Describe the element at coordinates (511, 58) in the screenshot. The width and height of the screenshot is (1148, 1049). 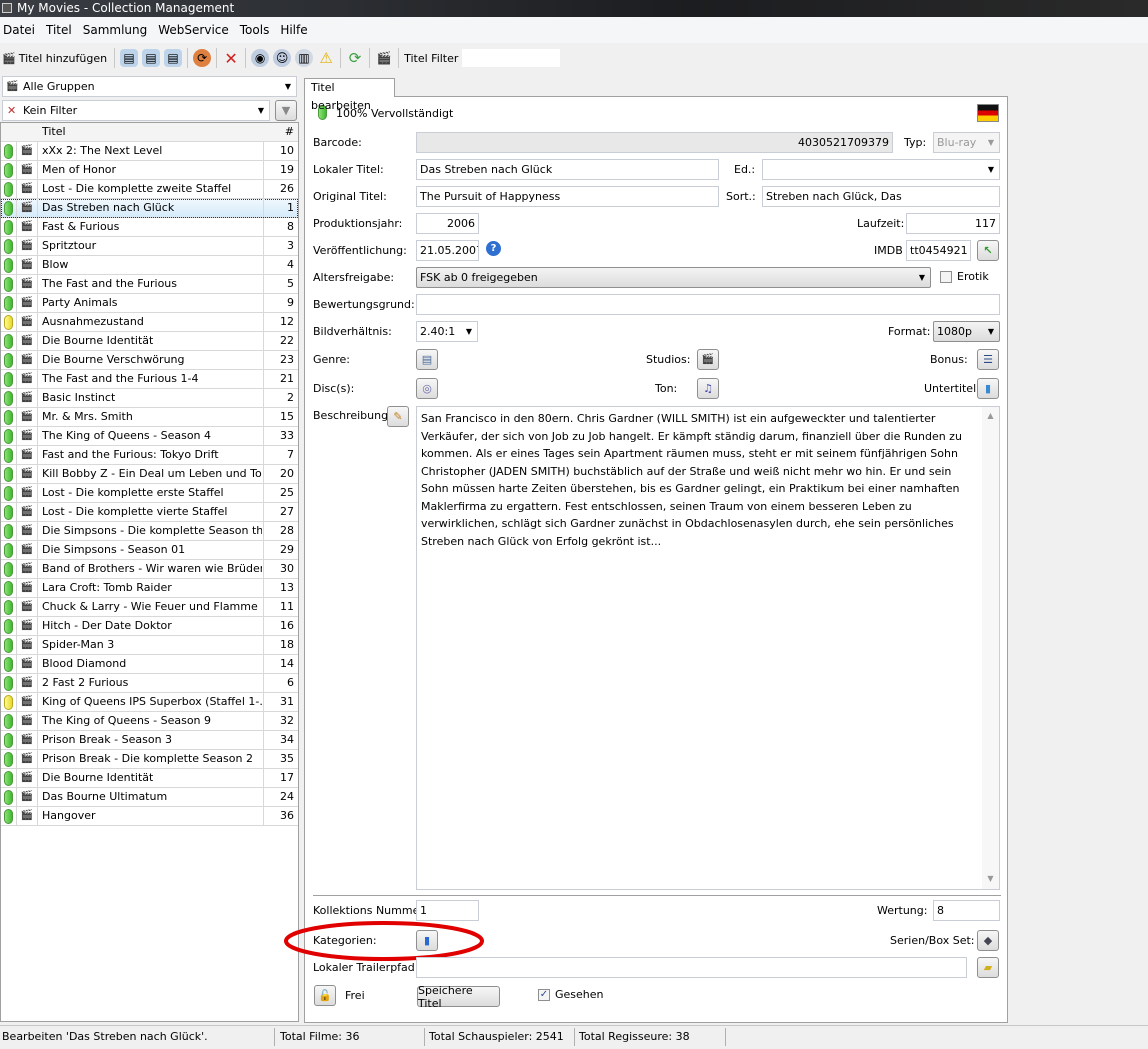
I see `title-filter-input` at that location.